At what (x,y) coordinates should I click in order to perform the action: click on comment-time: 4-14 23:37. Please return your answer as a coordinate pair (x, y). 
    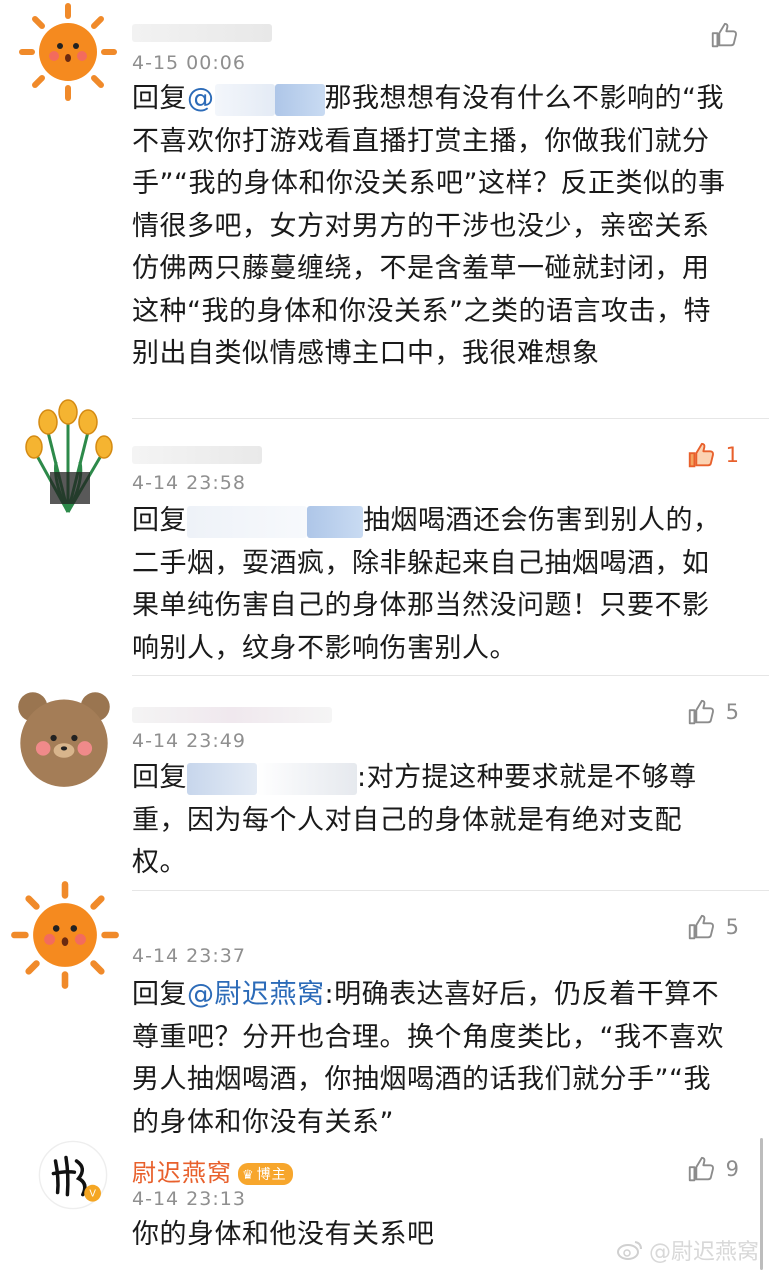
    Looking at the image, I should click on (189, 956).